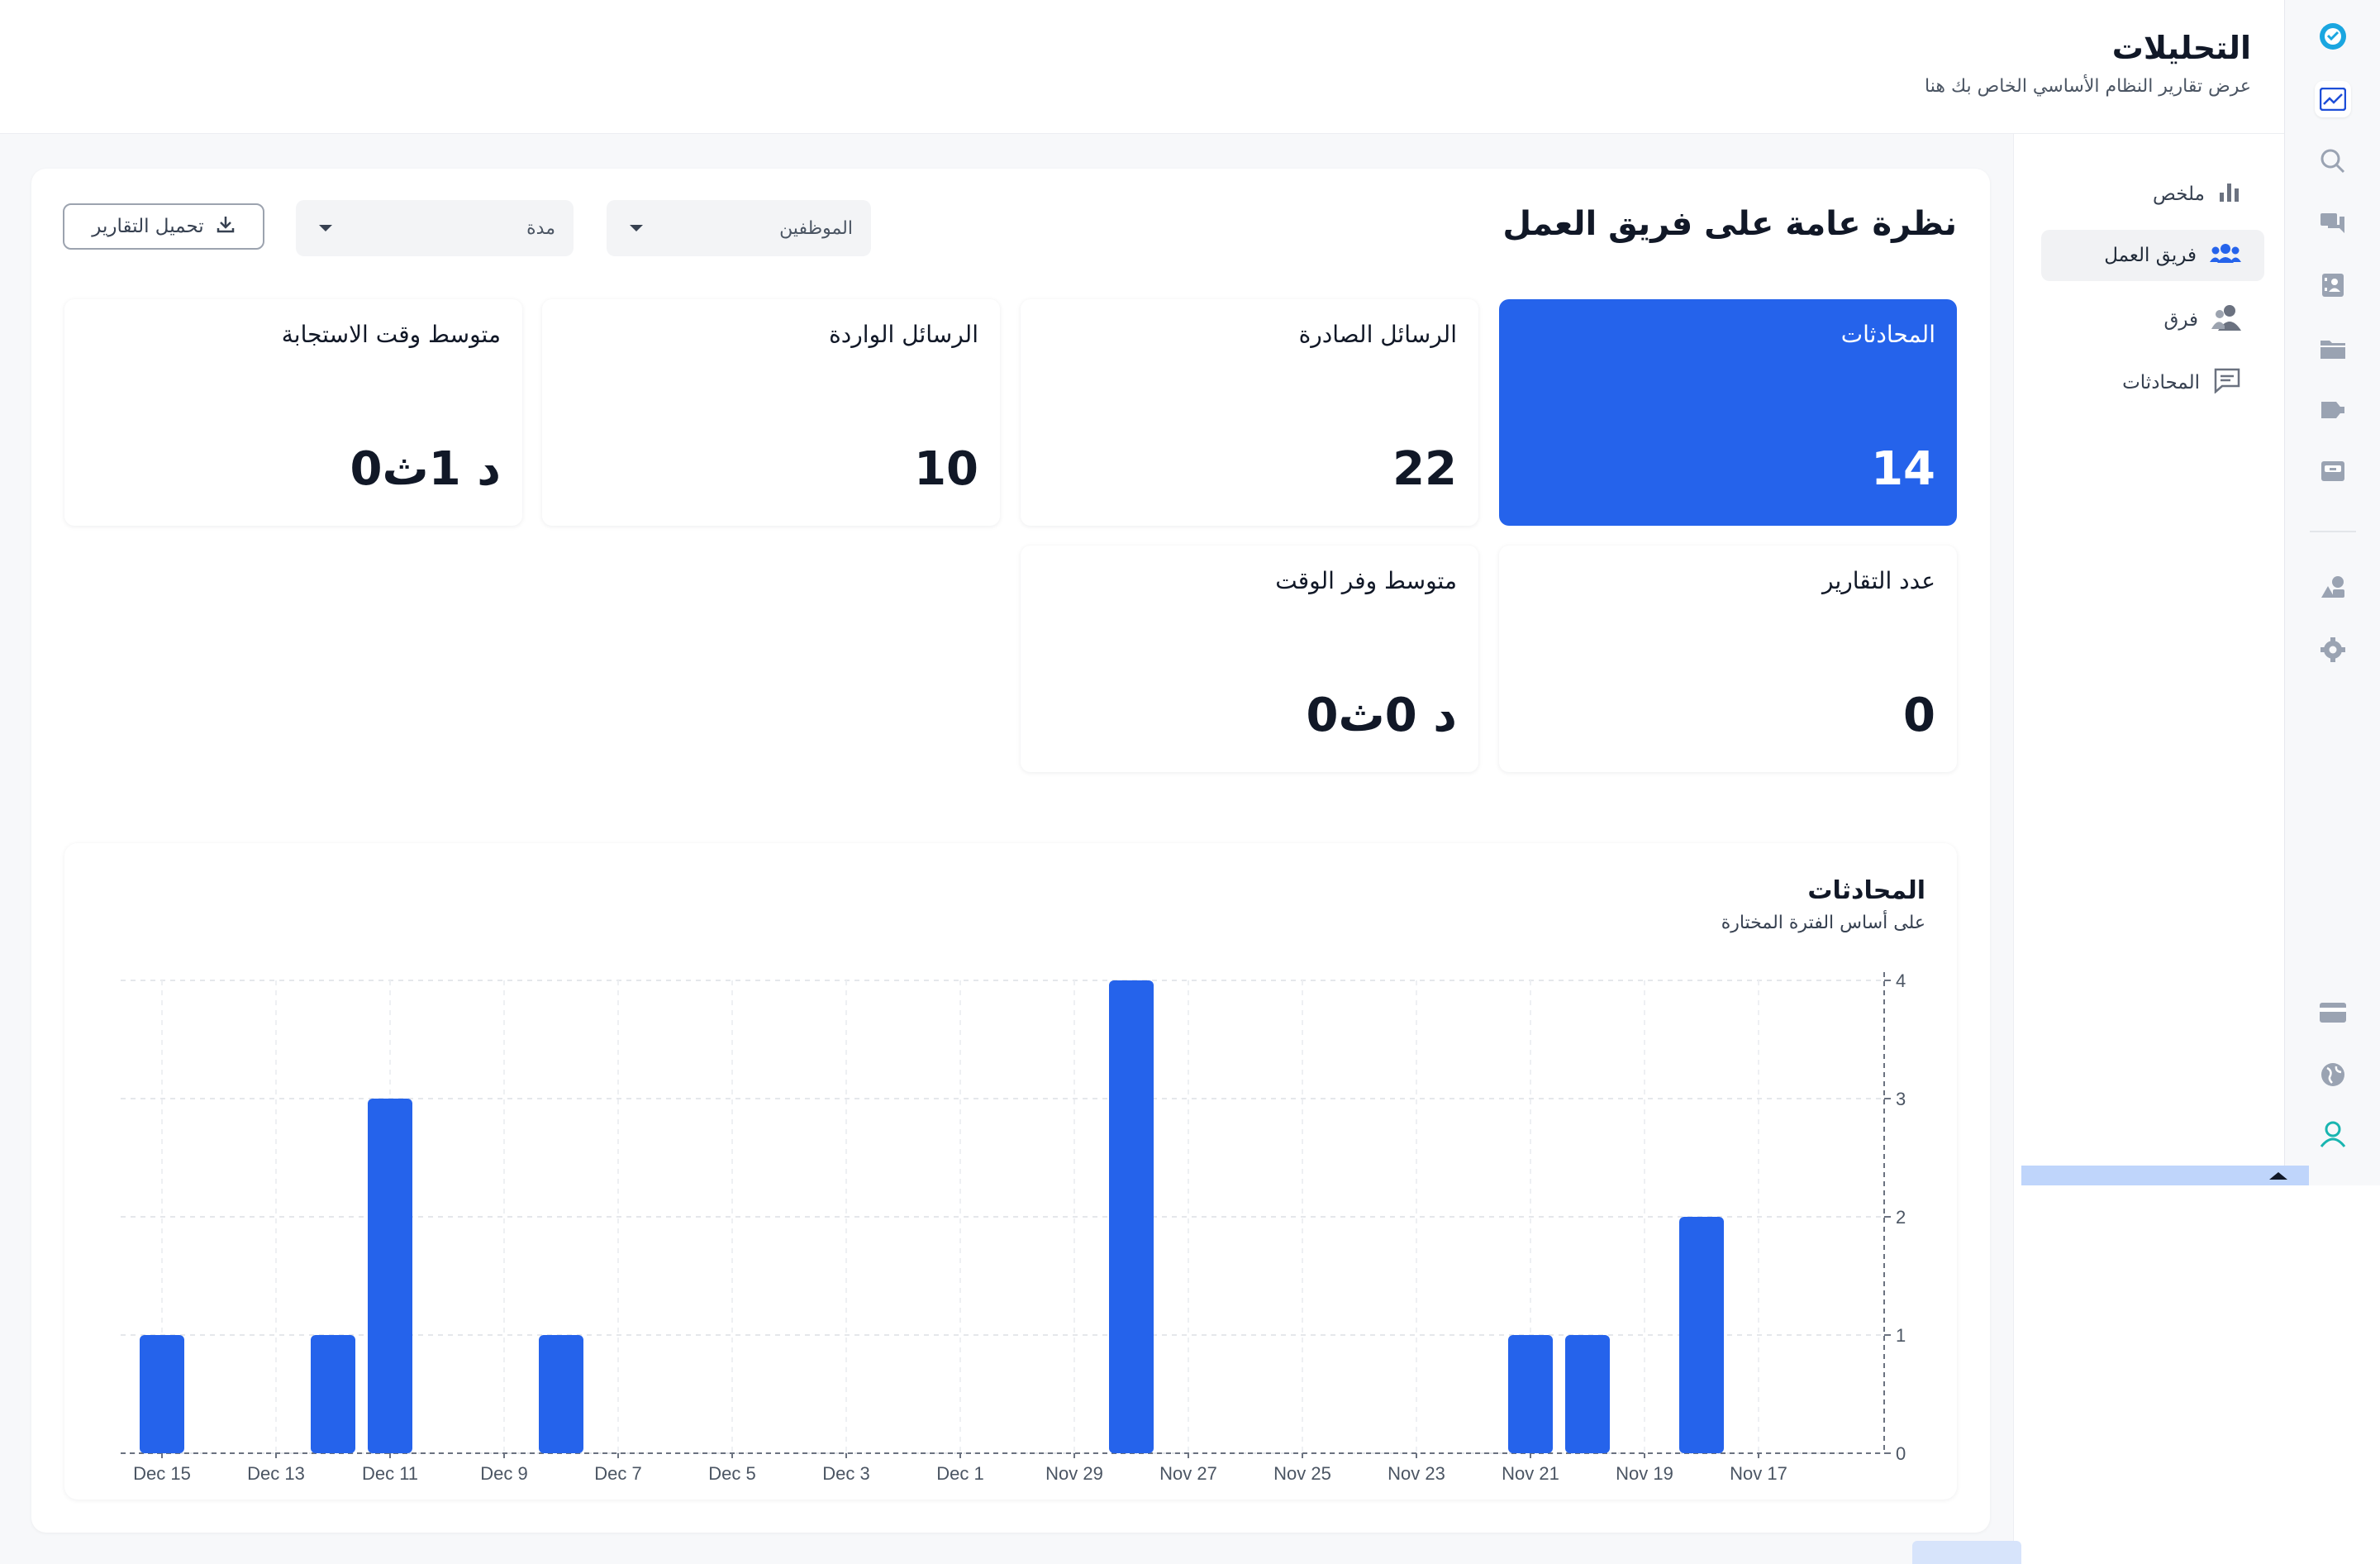 Image resolution: width=2380 pixels, height=1564 pixels. I want to click on contacts-icon, so click(2333, 285).